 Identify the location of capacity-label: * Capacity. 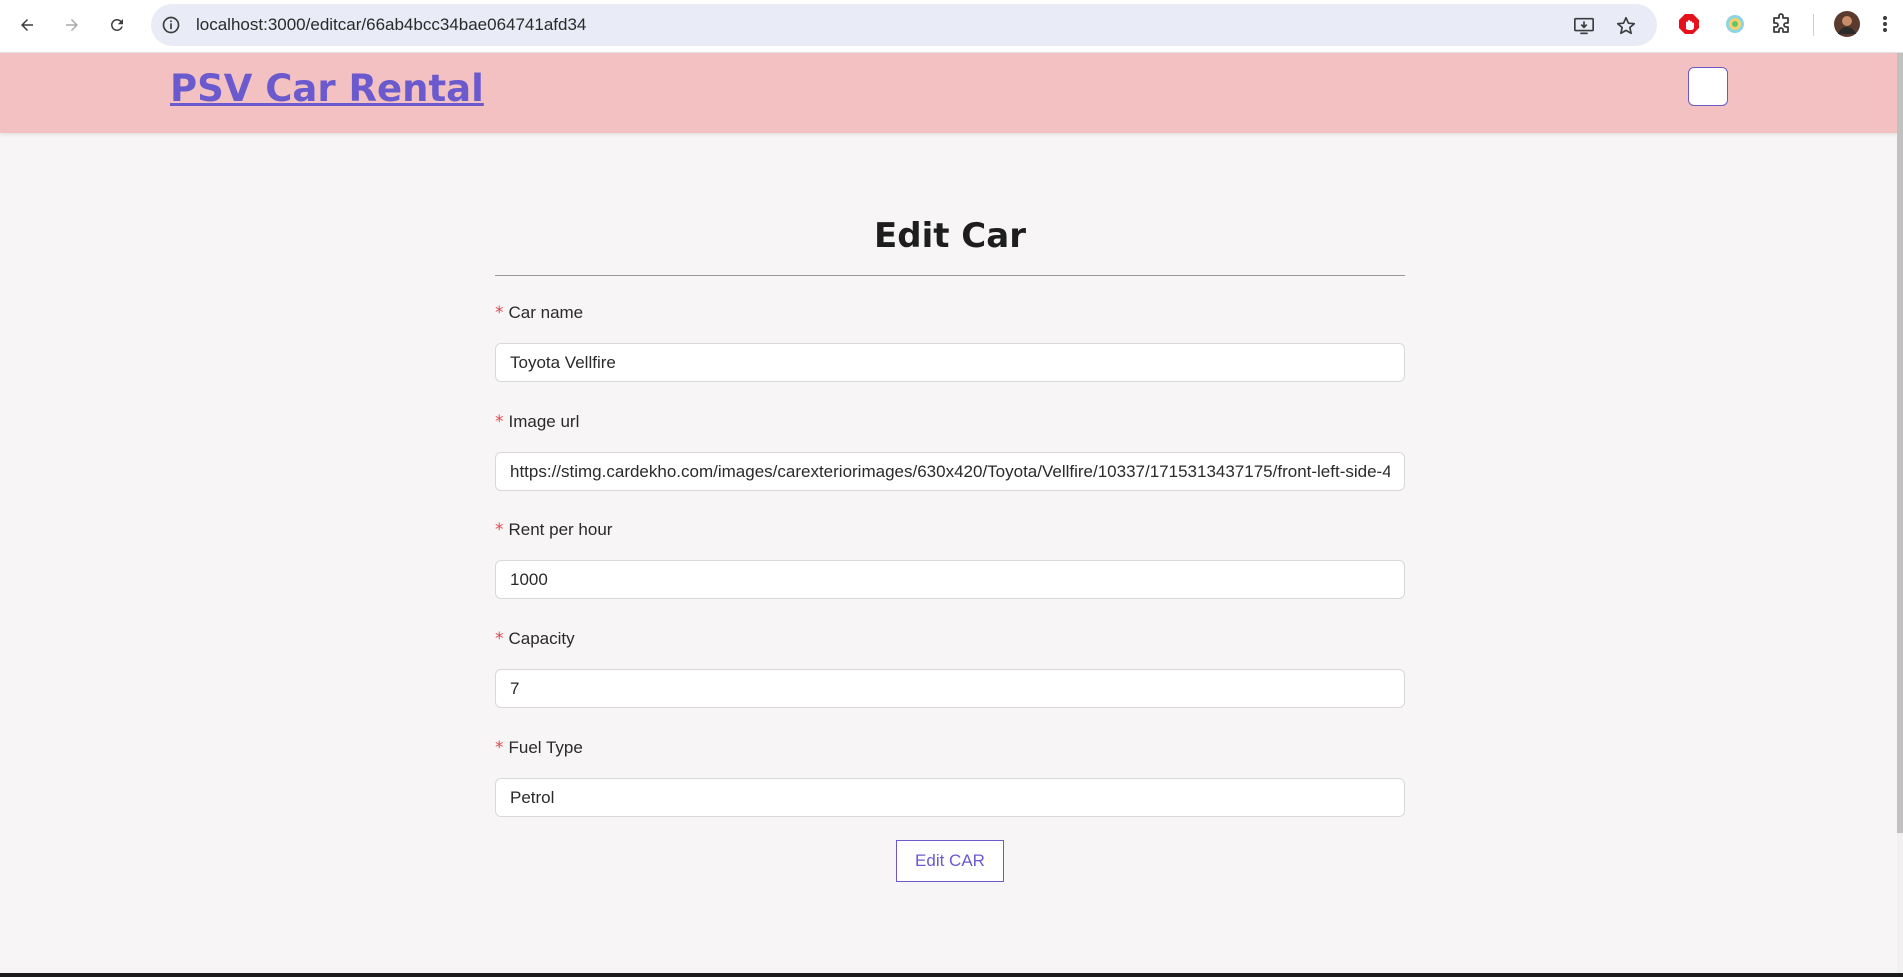
(535, 639).